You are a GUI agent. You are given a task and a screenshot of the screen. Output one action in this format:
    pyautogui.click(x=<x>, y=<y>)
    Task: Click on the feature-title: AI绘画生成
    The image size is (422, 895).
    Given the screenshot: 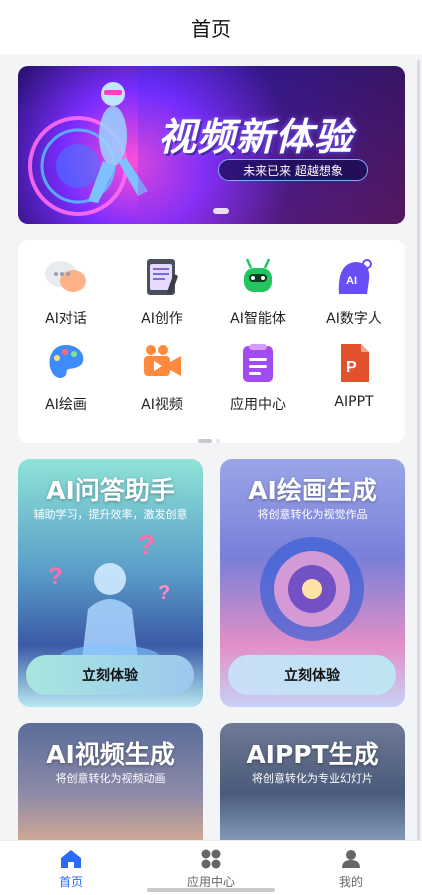 What is the action you would take?
    pyautogui.click(x=312, y=490)
    